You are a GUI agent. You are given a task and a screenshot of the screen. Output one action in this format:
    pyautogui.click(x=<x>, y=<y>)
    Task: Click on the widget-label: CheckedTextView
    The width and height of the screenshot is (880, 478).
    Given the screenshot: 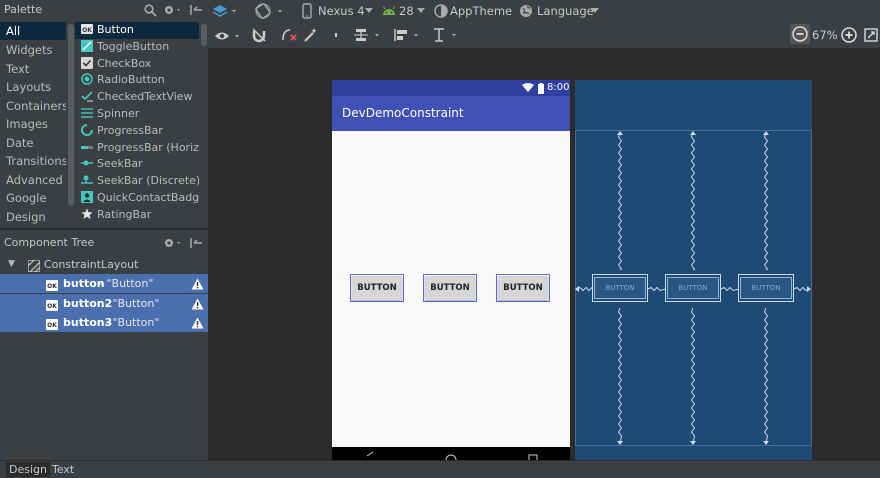 What is the action you would take?
    pyautogui.click(x=145, y=97)
    